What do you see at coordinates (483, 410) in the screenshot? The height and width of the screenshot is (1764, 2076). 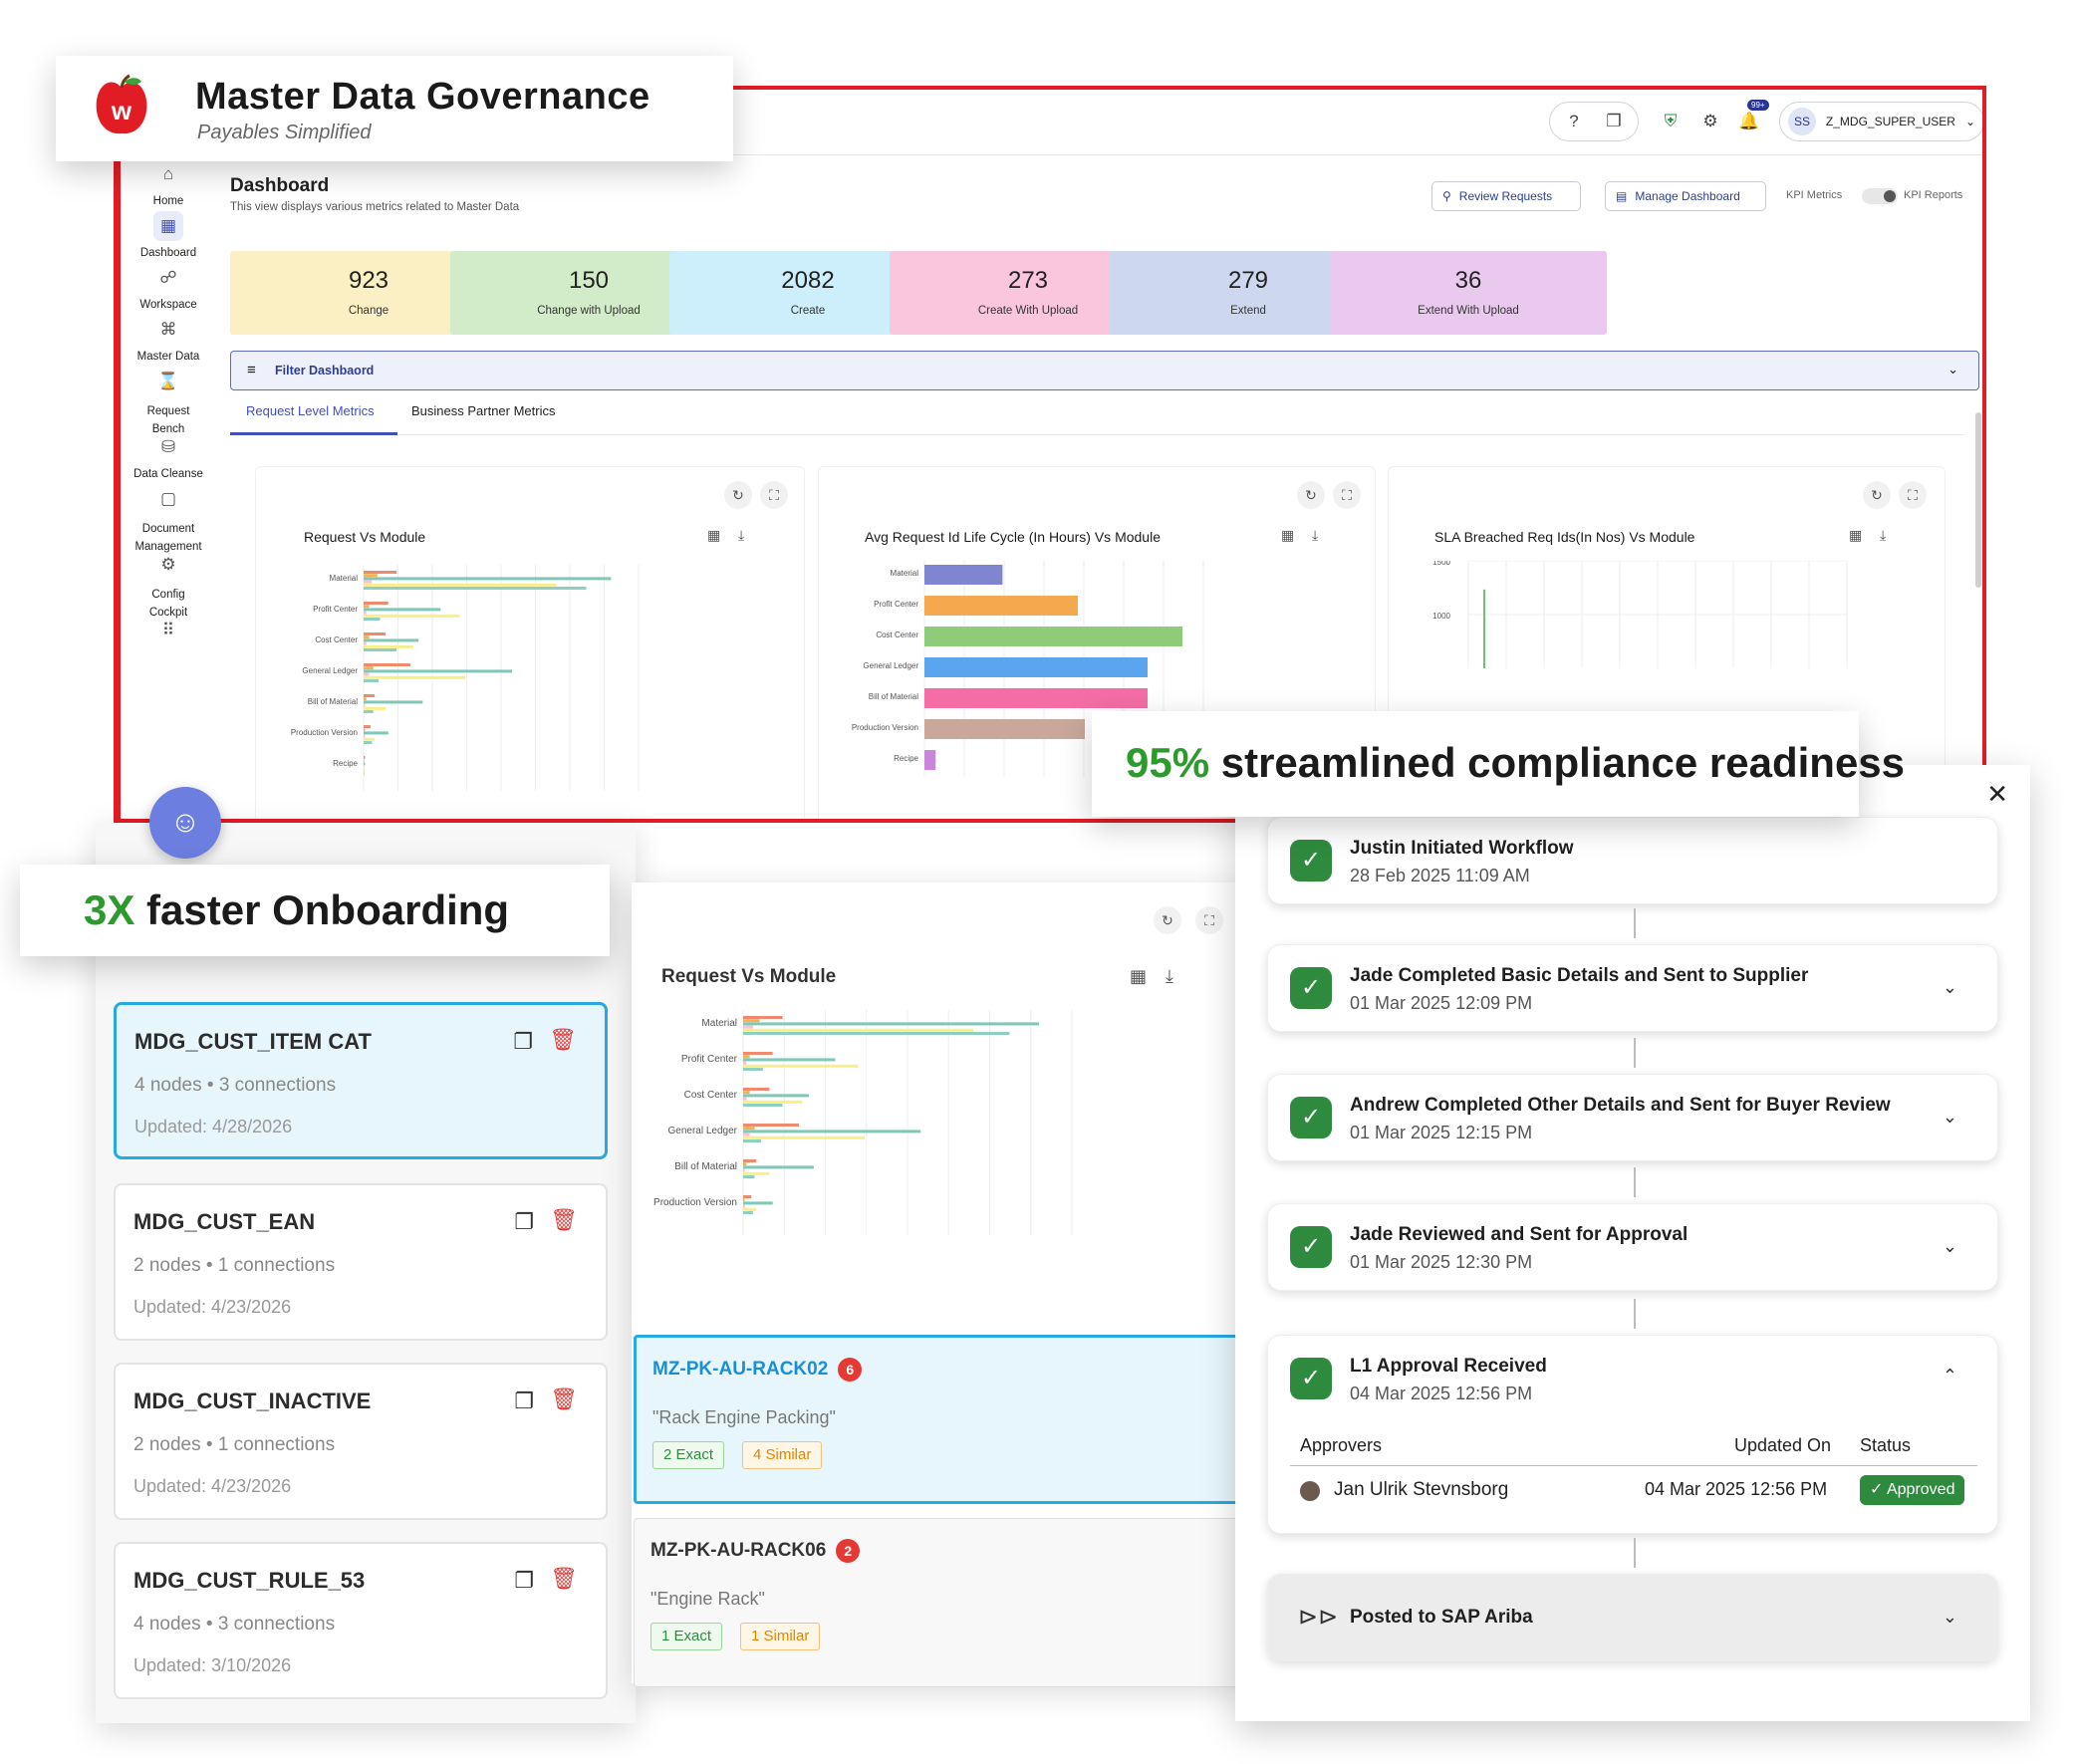 I see `tab-business-partner-metrics: Business Partner Metrics` at bounding box center [483, 410].